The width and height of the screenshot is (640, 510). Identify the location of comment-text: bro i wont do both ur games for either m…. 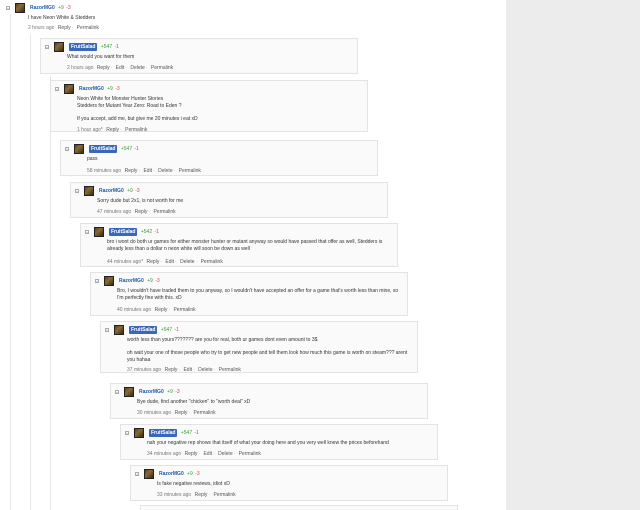
(245, 245).